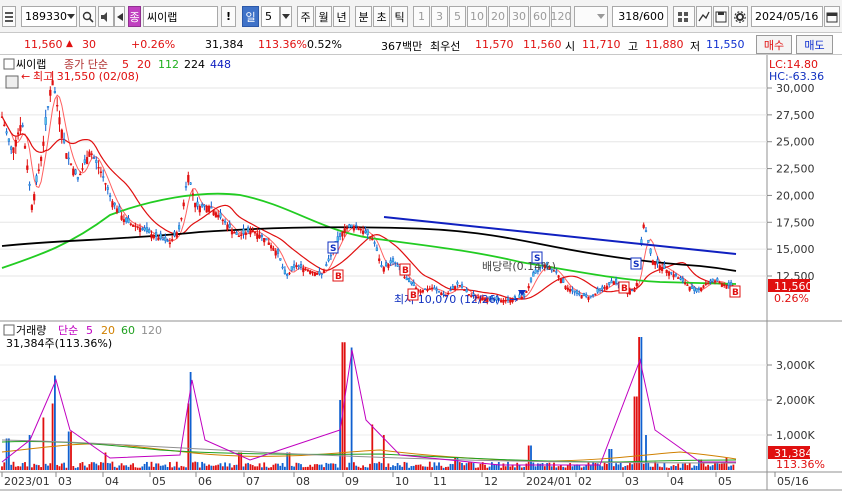 This screenshot has height=502, width=842. What do you see at coordinates (445, 46) in the screenshot?
I see `best-quote-label: 최우선` at bounding box center [445, 46].